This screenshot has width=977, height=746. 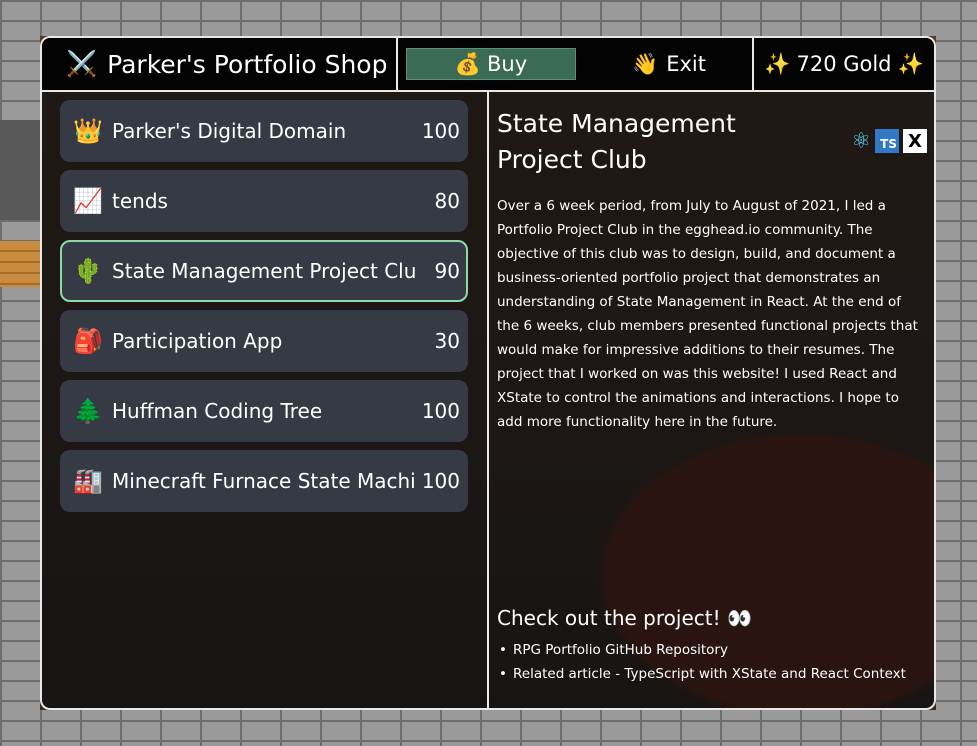 What do you see at coordinates (616, 141) in the screenshot?
I see `detail-title: State Management Project Club` at bounding box center [616, 141].